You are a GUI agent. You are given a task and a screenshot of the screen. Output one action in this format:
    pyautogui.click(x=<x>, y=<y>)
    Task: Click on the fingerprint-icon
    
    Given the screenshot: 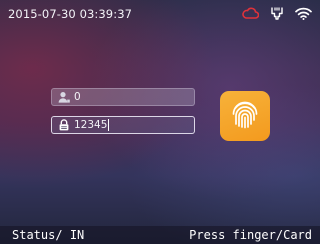 What is the action you would take?
    pyautogui.click(x=245, y=116)
    